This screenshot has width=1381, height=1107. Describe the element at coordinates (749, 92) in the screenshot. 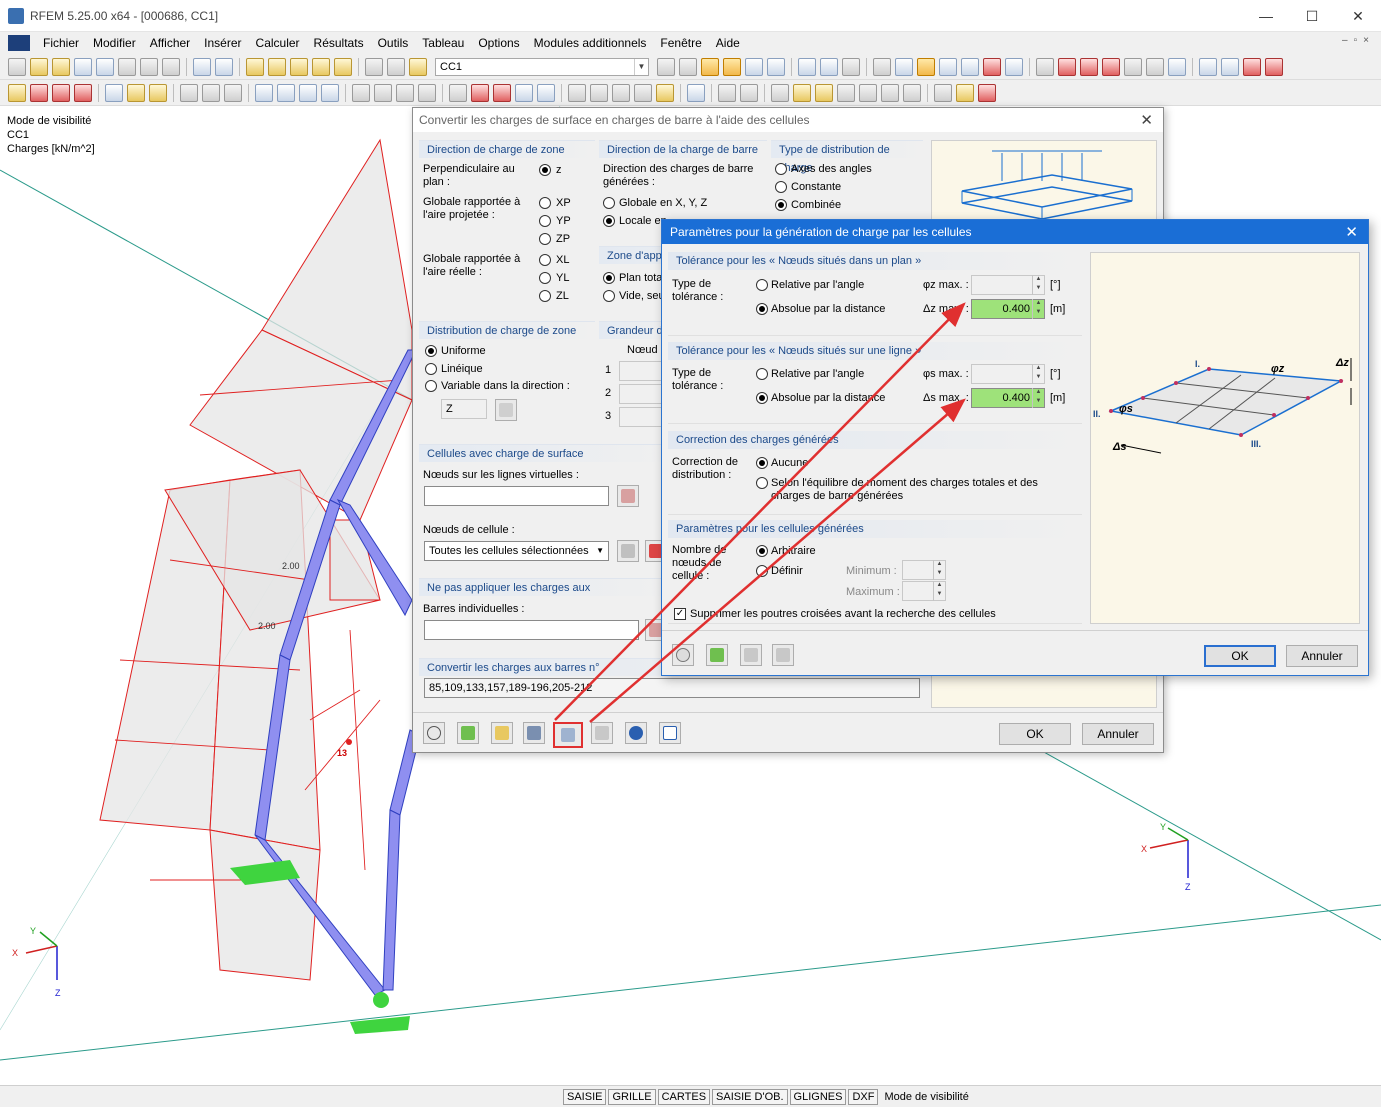

I see `scale-icon` at that location.